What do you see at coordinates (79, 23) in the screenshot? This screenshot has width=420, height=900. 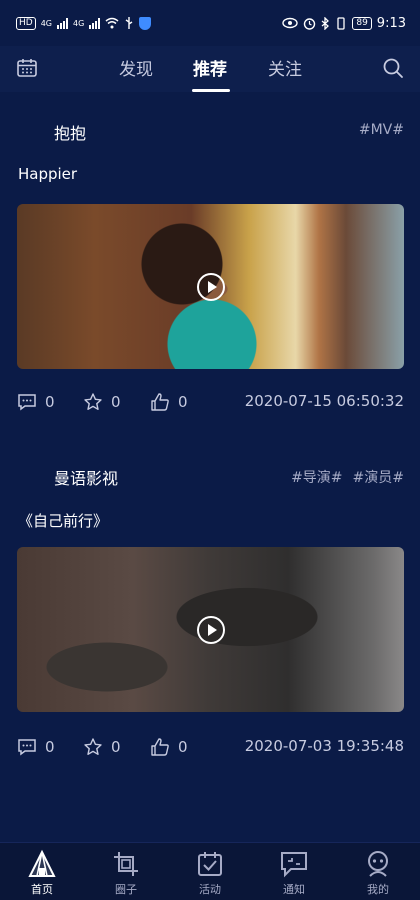 I see `network-label-2: 4G` at bounding box center [79, 23].